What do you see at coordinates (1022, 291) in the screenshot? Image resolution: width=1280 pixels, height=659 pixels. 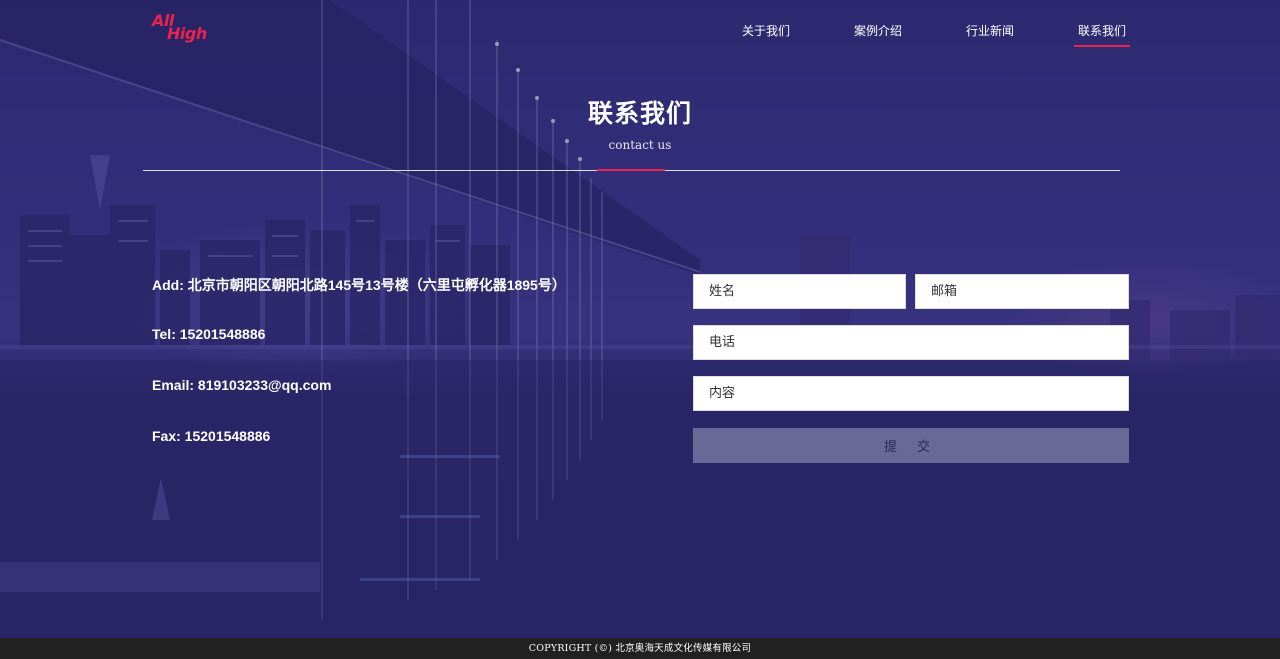 I see `email-field` at bounding box center [1022, 291].